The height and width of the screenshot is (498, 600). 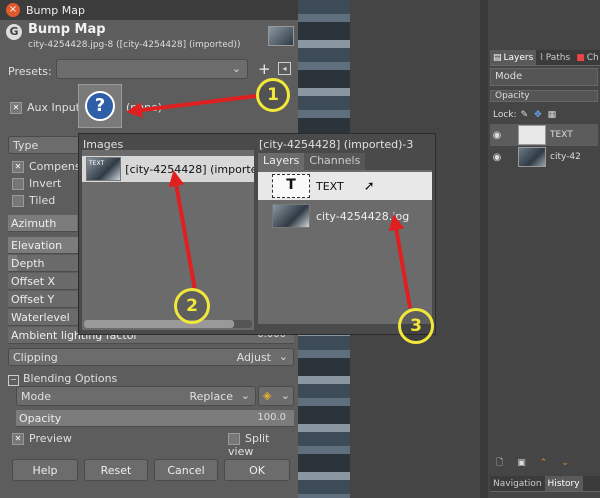 What do you see at coordinates (192, 306) in the screenshot?
I see `annotation-marker-2: 2` at bounding box center [192, 306].